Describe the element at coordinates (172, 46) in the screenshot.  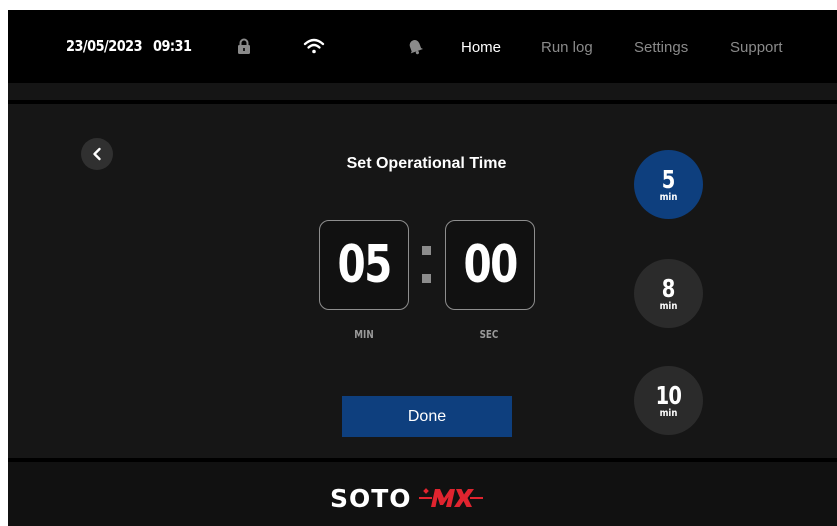
I see `status-time: 09:31` at that location.